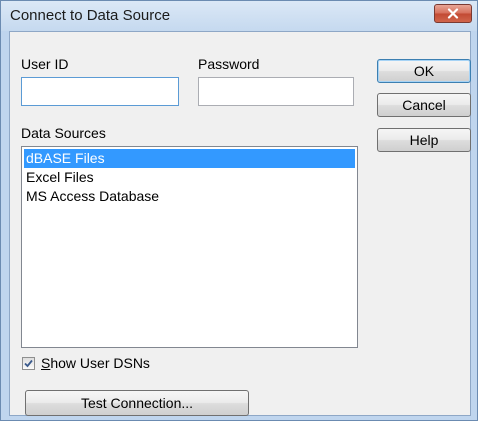 The height and width of the screenshot is (421, 478). What do you see at coordinates (90, 15) in the screenshot?
I see `window-title: Connect to Data Source` at bounding box center [90, 15].